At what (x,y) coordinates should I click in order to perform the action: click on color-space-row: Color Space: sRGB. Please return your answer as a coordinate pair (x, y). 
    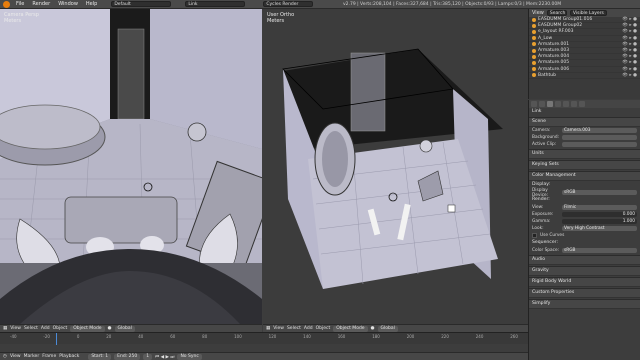
    Looking at the image, I should click on (584, 250).